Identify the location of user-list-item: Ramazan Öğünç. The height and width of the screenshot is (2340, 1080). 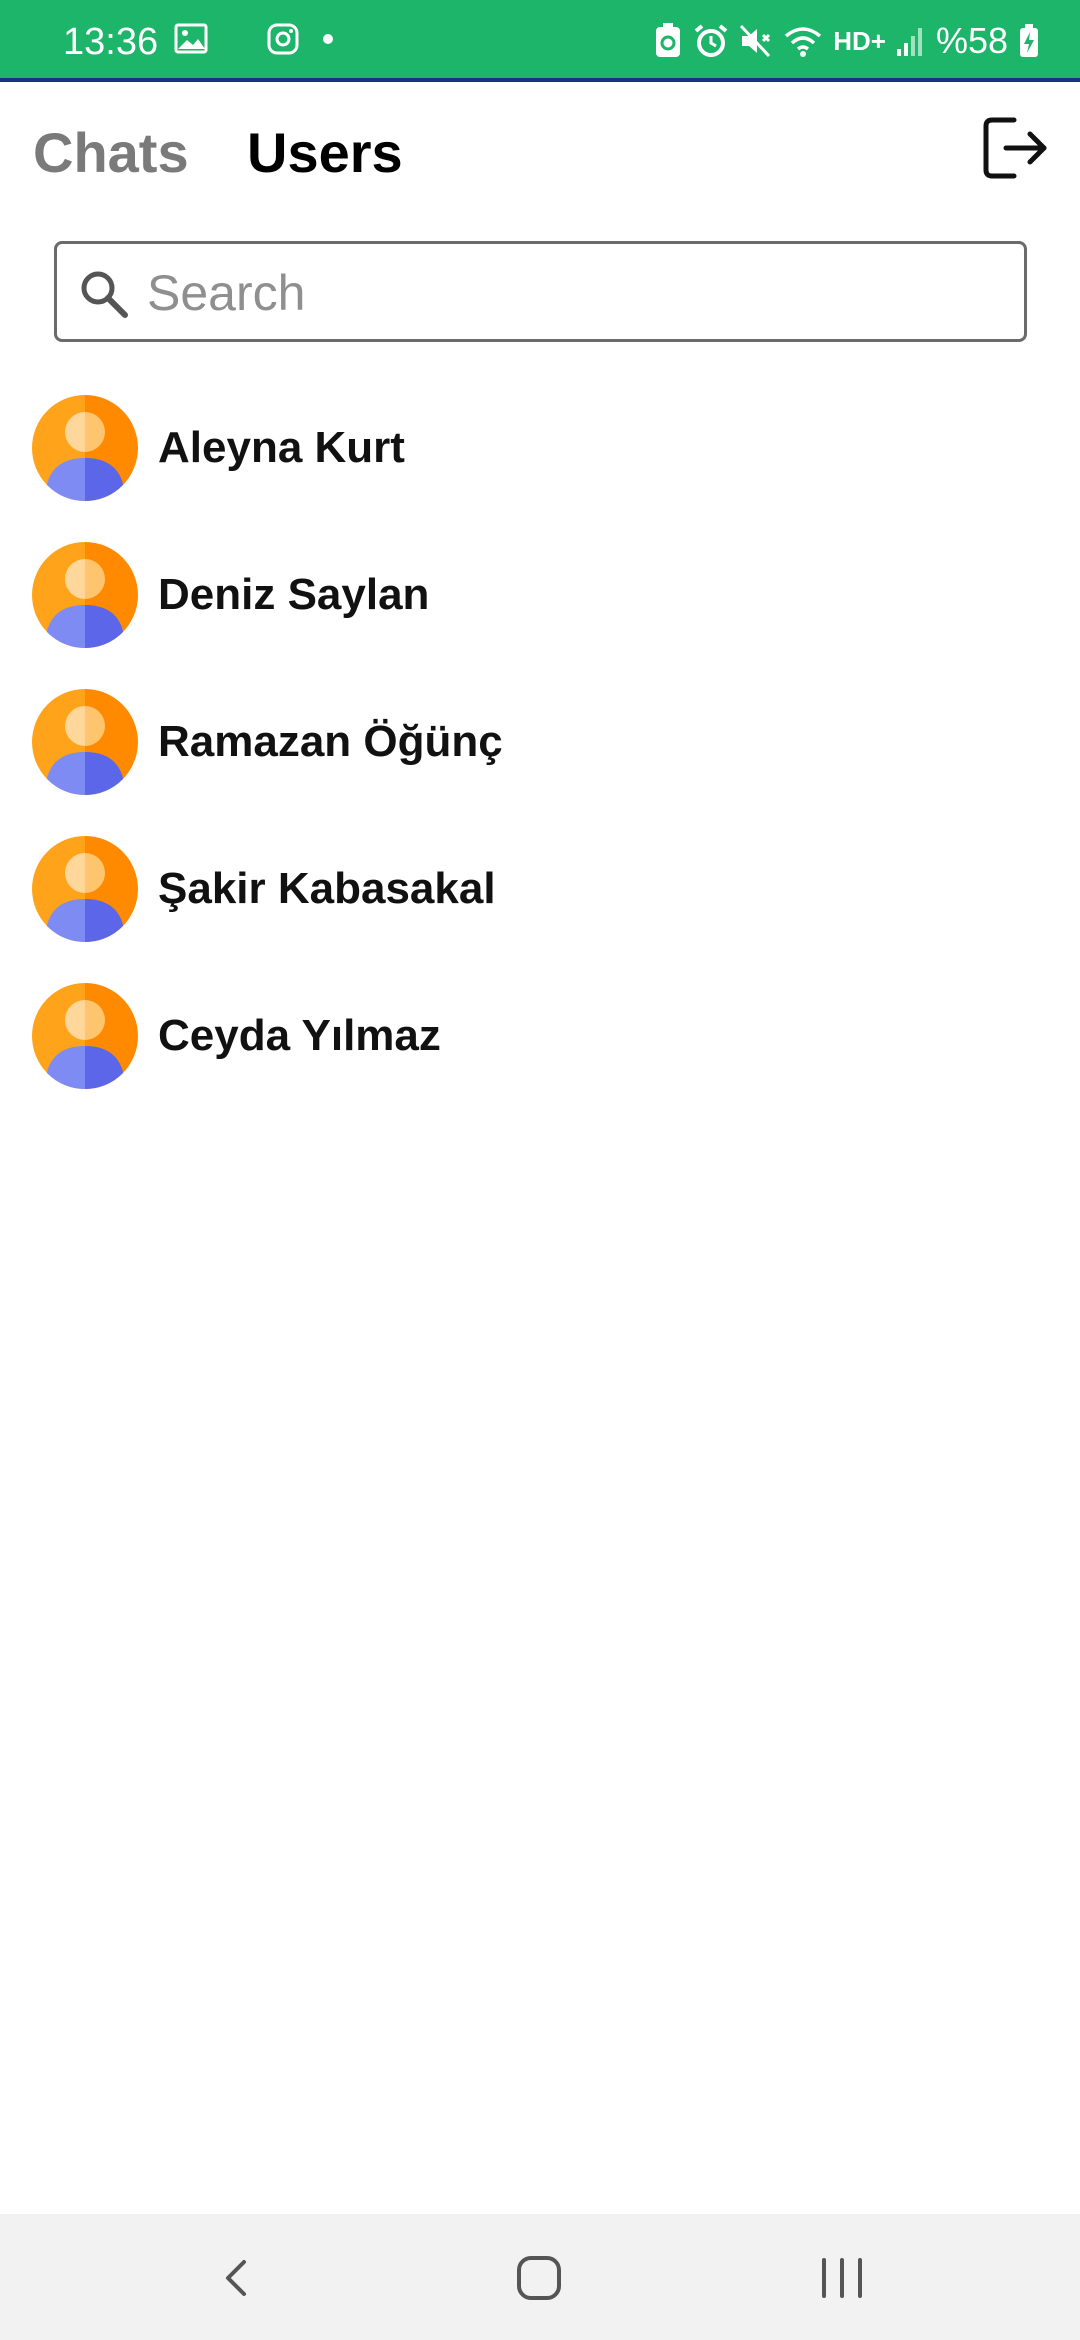
(540, 757).